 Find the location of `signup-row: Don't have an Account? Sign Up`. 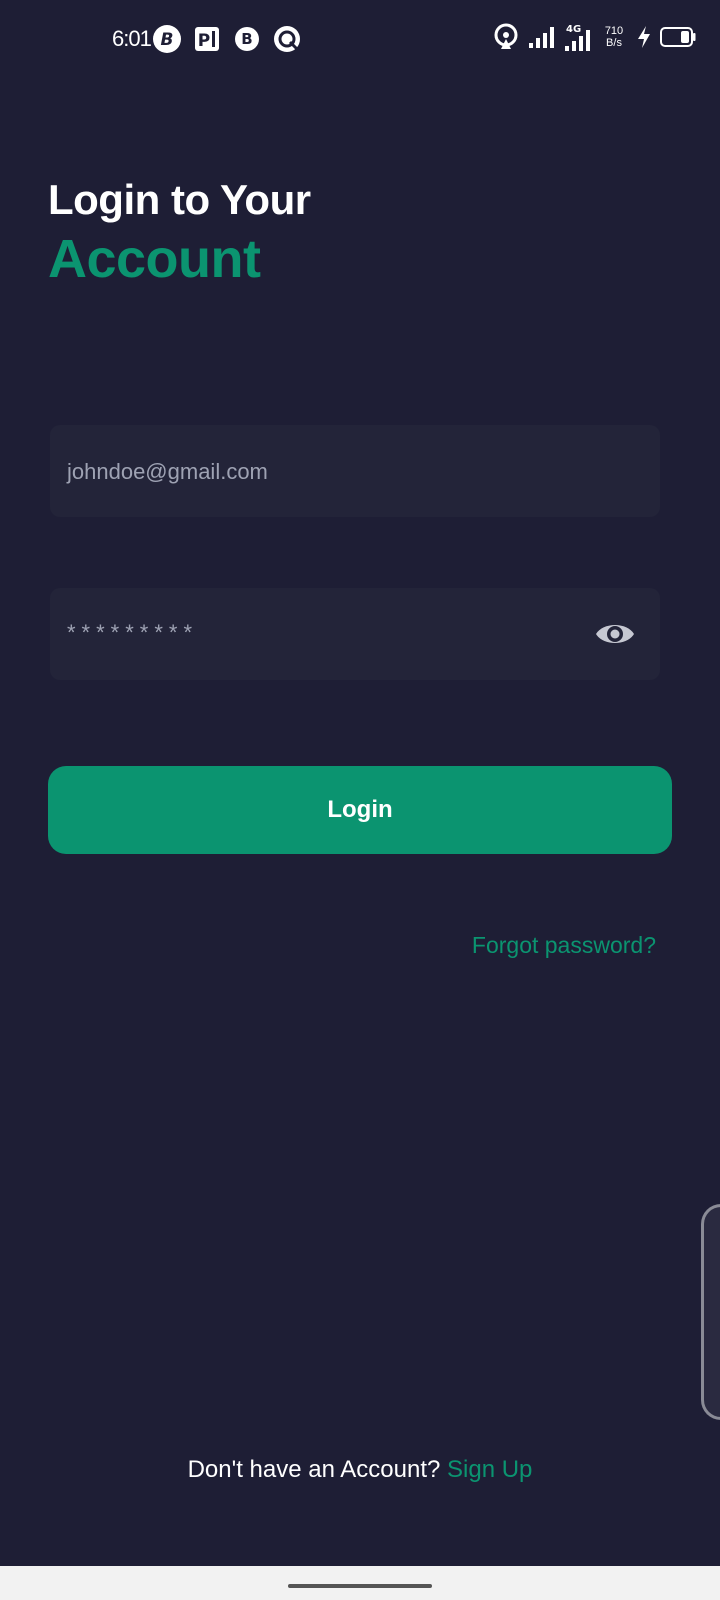

signup-row: Don't have an Account? Sign Up is located at coordinates (360, 1470).